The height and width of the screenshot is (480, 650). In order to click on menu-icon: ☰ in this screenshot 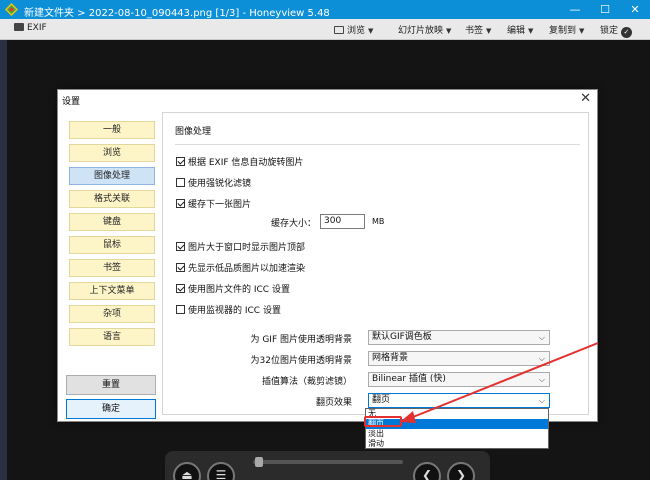, I will do `click(221, 471)`.